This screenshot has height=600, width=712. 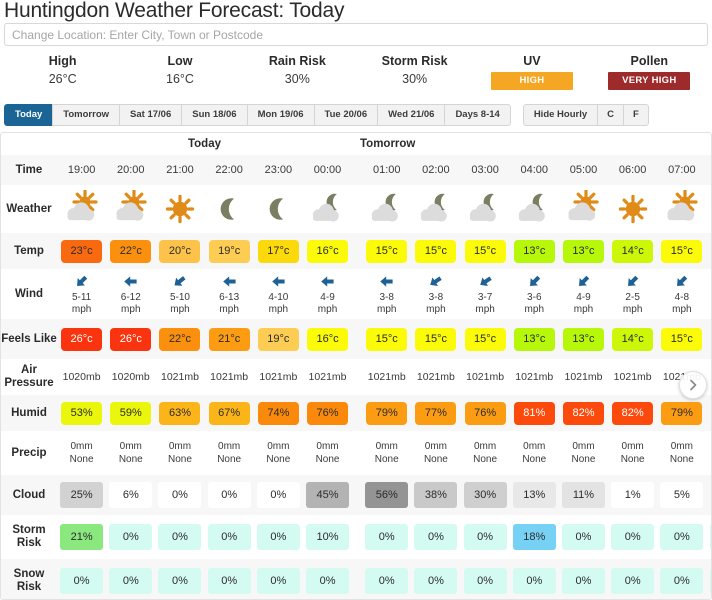 I want to click on wind-speed-range: 6-12, so click(x=130, y=297).